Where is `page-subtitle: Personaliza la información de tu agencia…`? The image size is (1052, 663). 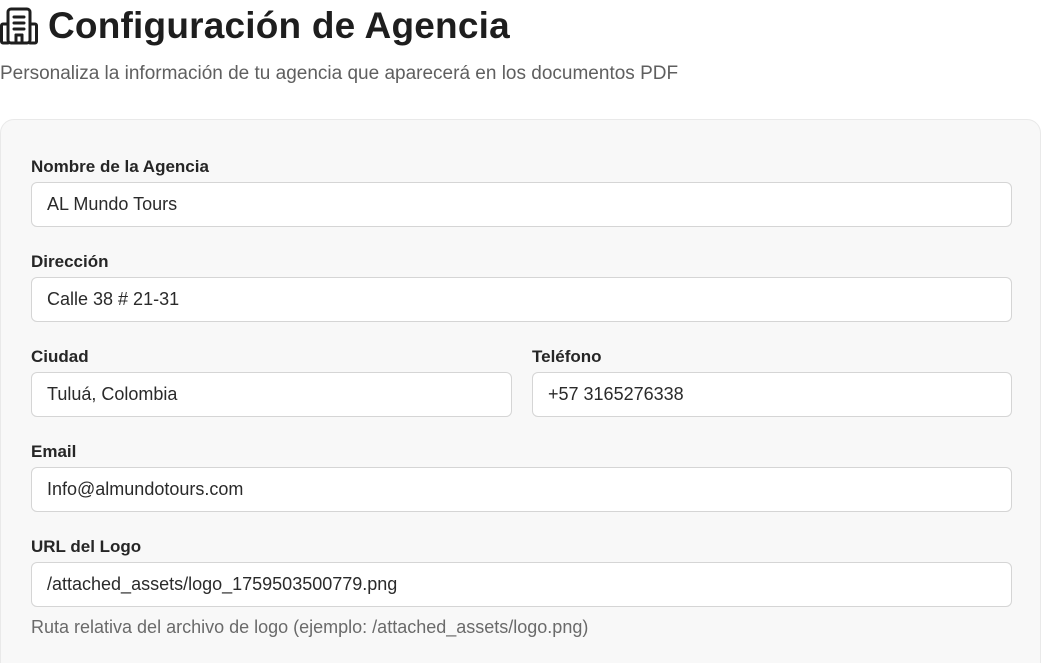 page-subtitle: Personaliza la información de tu agencia… is located at coordinates (339, 73).